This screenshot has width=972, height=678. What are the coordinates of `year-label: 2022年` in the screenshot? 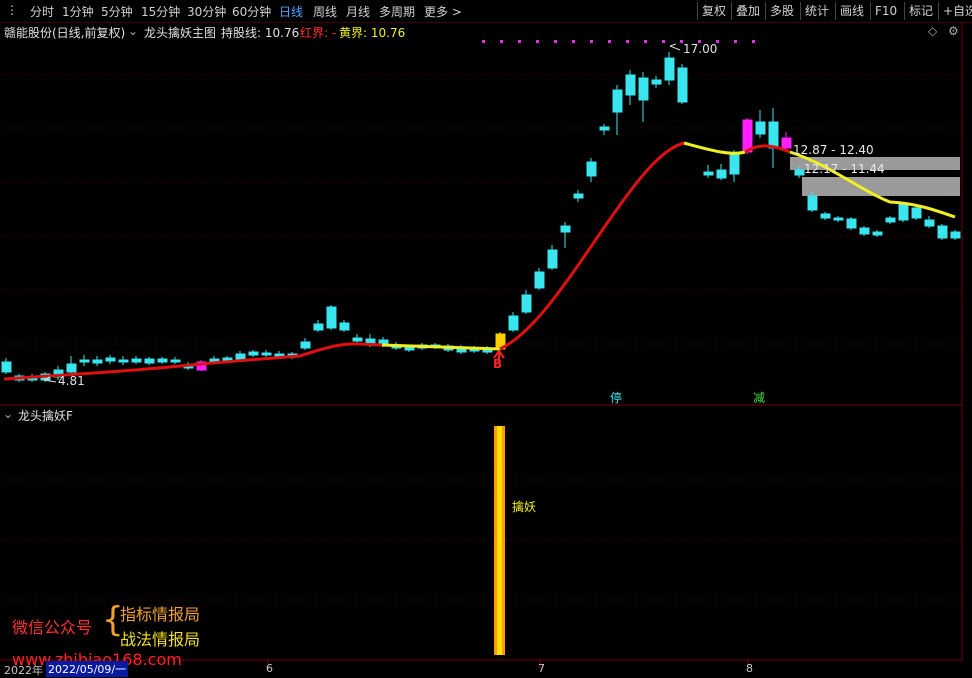 It's located at (23, 670).